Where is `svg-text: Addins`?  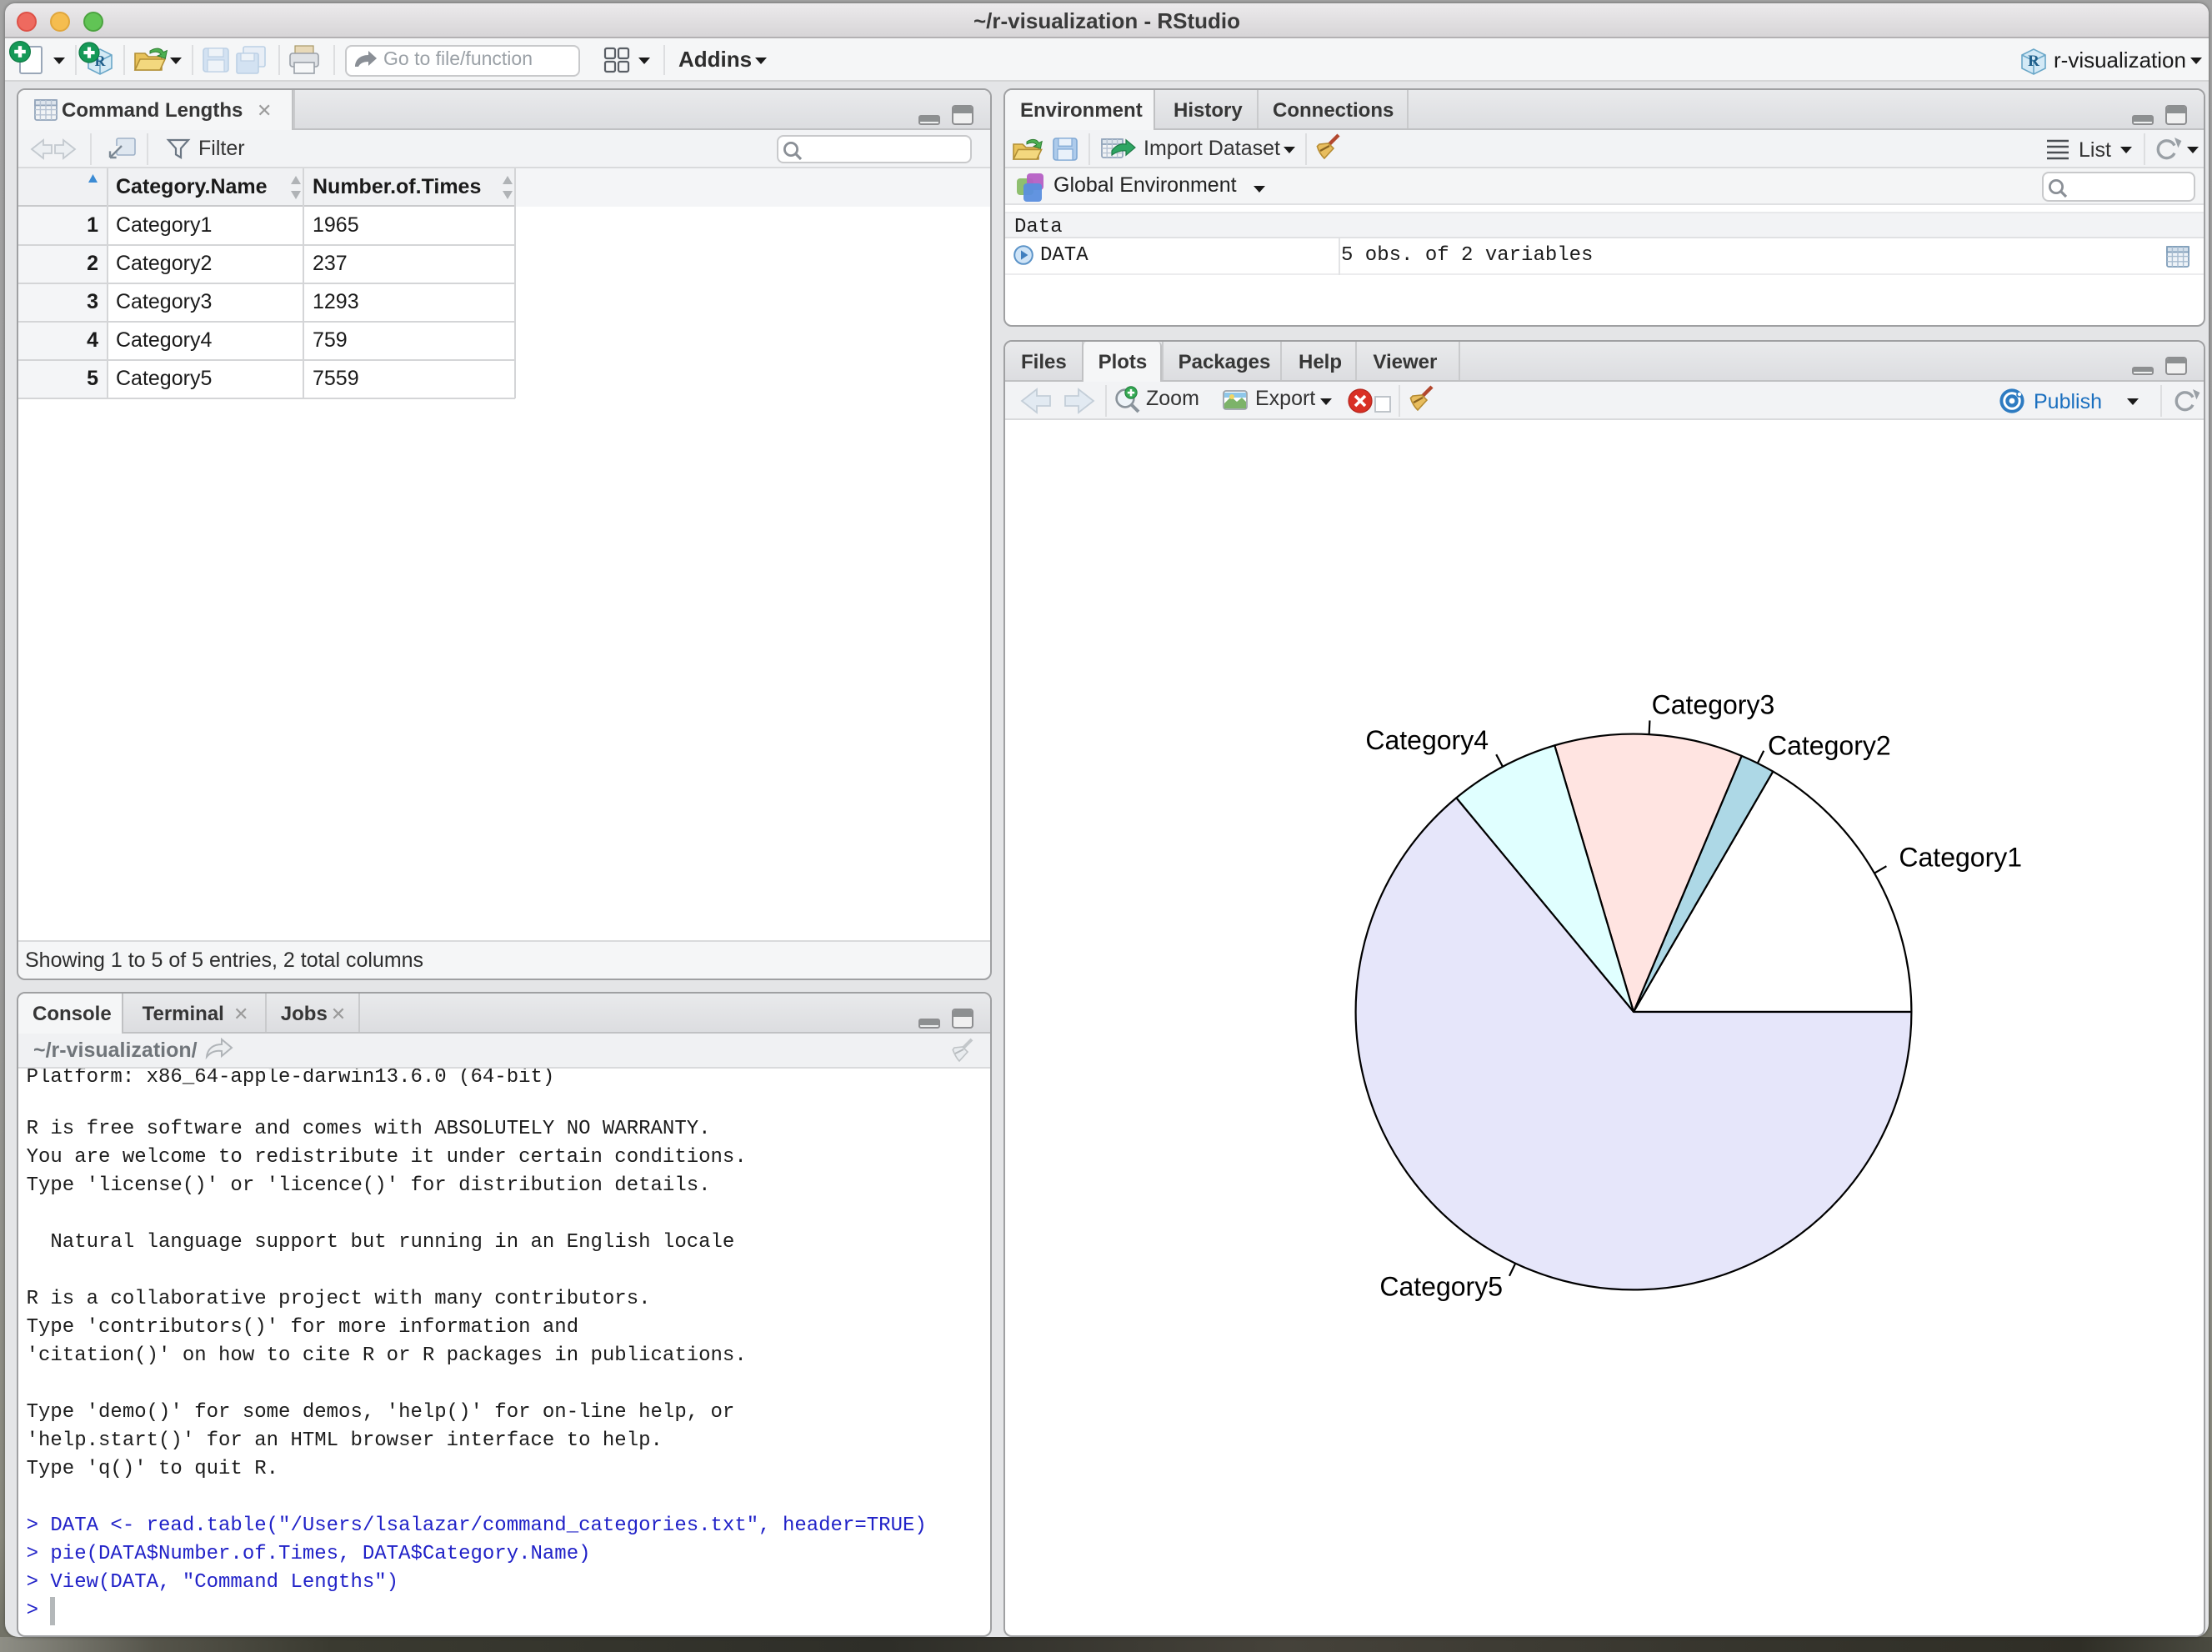 svg-text: Addins is located at coordinates (715, 59).